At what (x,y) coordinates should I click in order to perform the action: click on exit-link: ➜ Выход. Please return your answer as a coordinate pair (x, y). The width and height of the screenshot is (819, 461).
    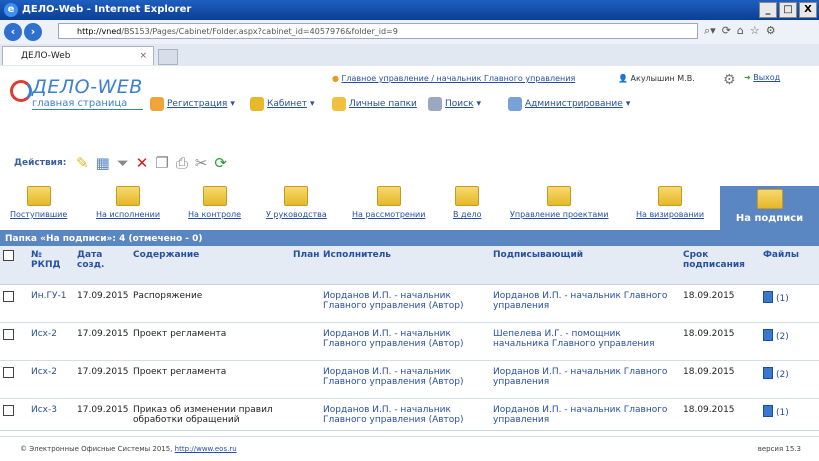
    Looking at the image, I should click on (762, 77).